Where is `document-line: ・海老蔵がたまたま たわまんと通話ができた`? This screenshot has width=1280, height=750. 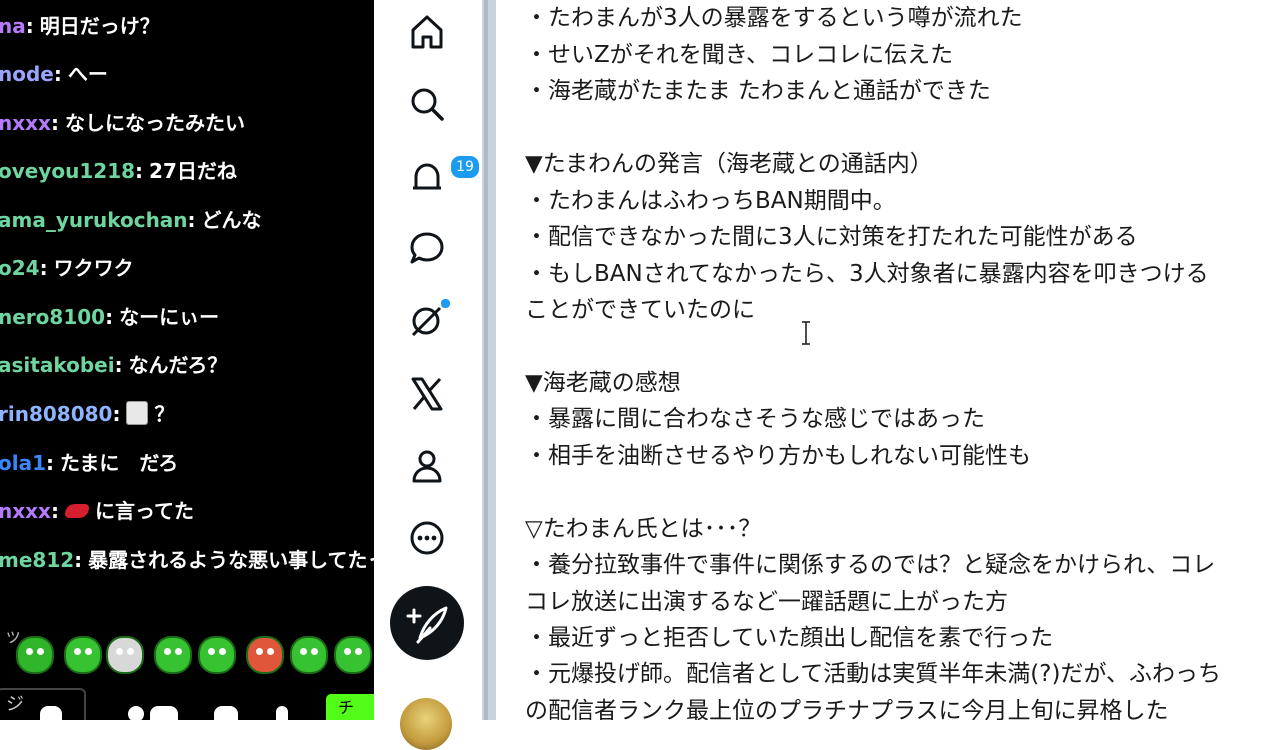 document-line: ・海老蔵がたまたま たわまんと通話ができた is located at coordinates (758, 91).